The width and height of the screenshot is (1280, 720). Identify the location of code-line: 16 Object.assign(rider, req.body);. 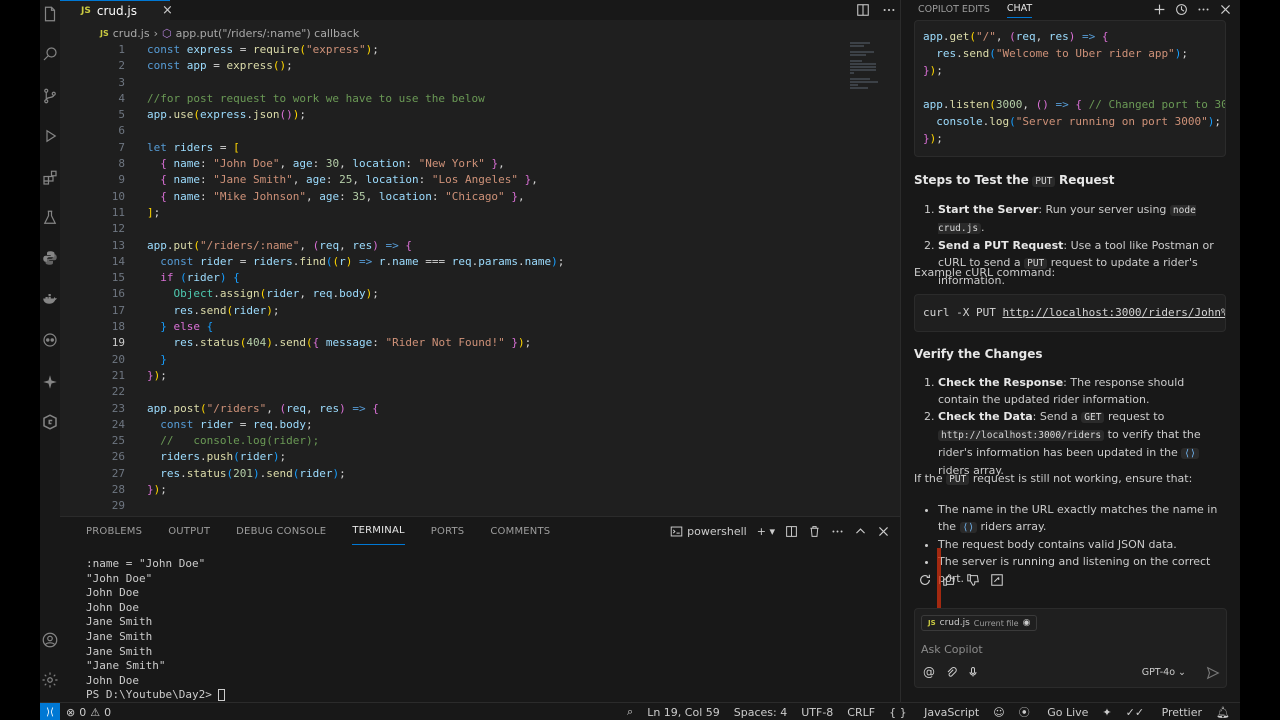
(445, 294).